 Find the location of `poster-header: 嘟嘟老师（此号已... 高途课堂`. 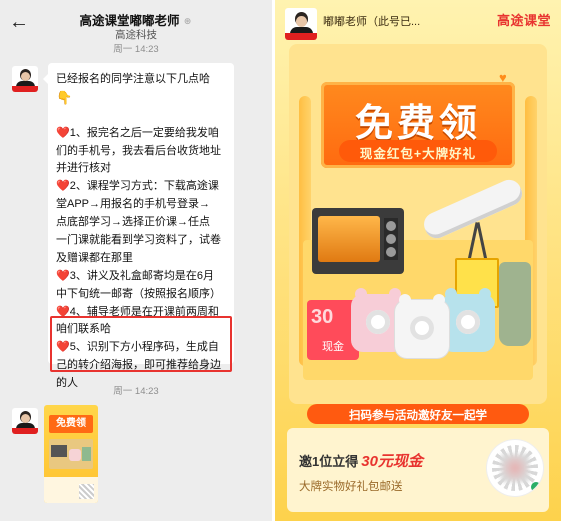

poster-header: 嘟嘟老师（此号已... 高途课堂 is located at coordinates (418, 23).